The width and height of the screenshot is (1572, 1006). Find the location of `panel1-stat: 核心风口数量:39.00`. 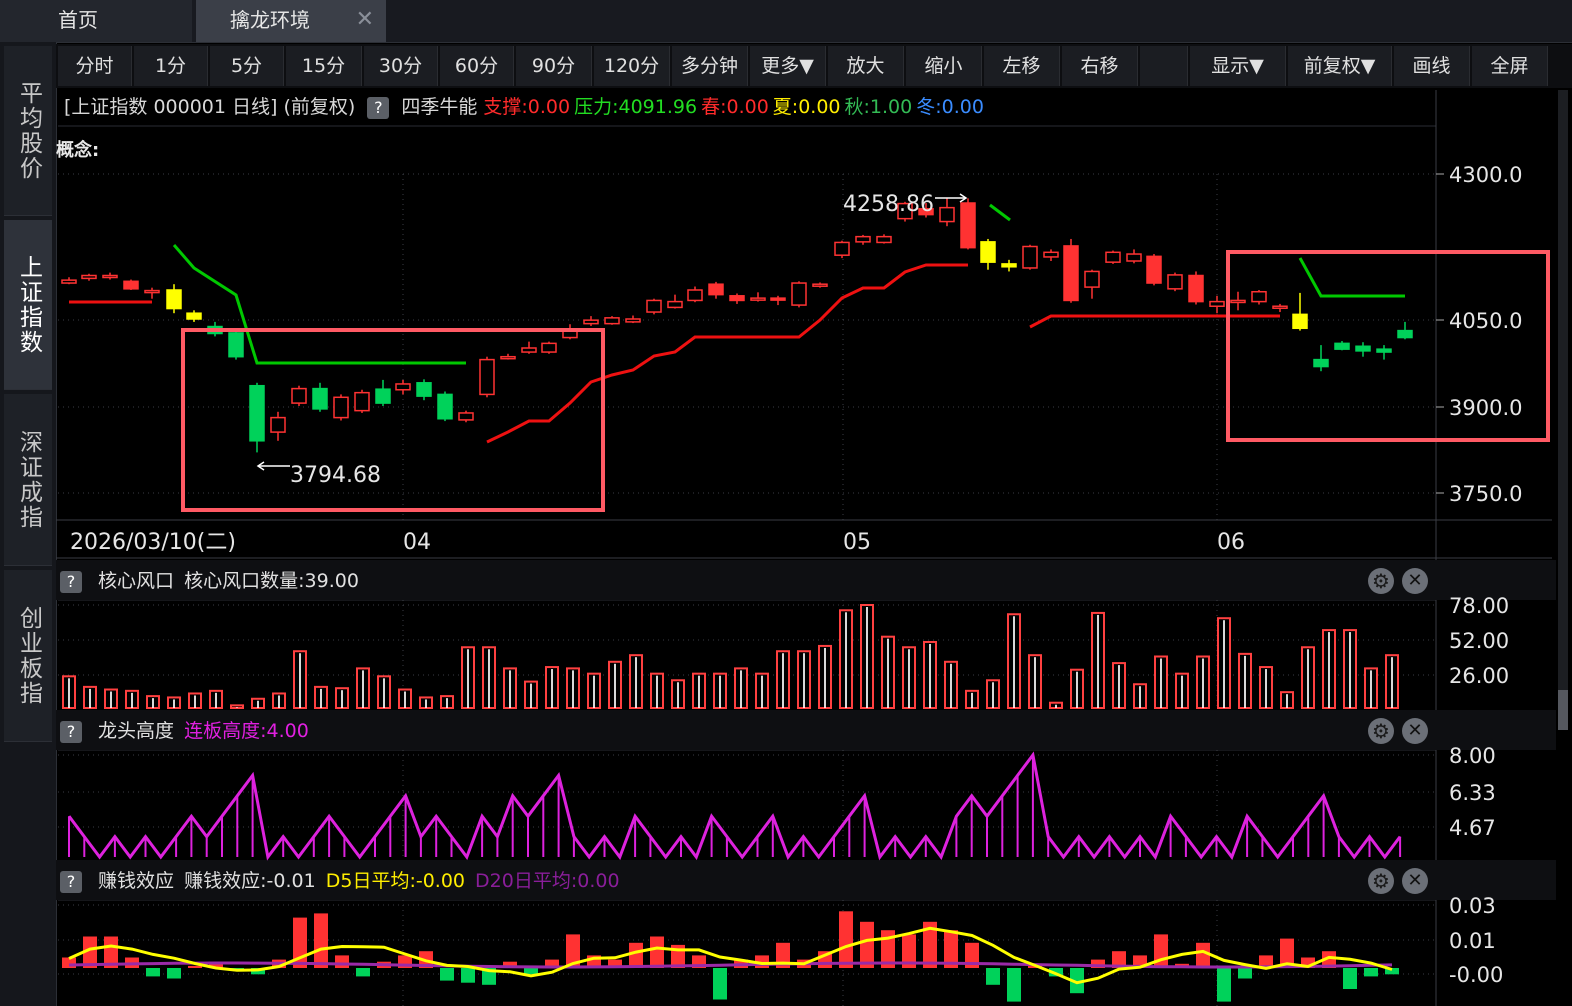

panel1-stat: 核心风口数量:39.00 is located at coordinates (271, 581).